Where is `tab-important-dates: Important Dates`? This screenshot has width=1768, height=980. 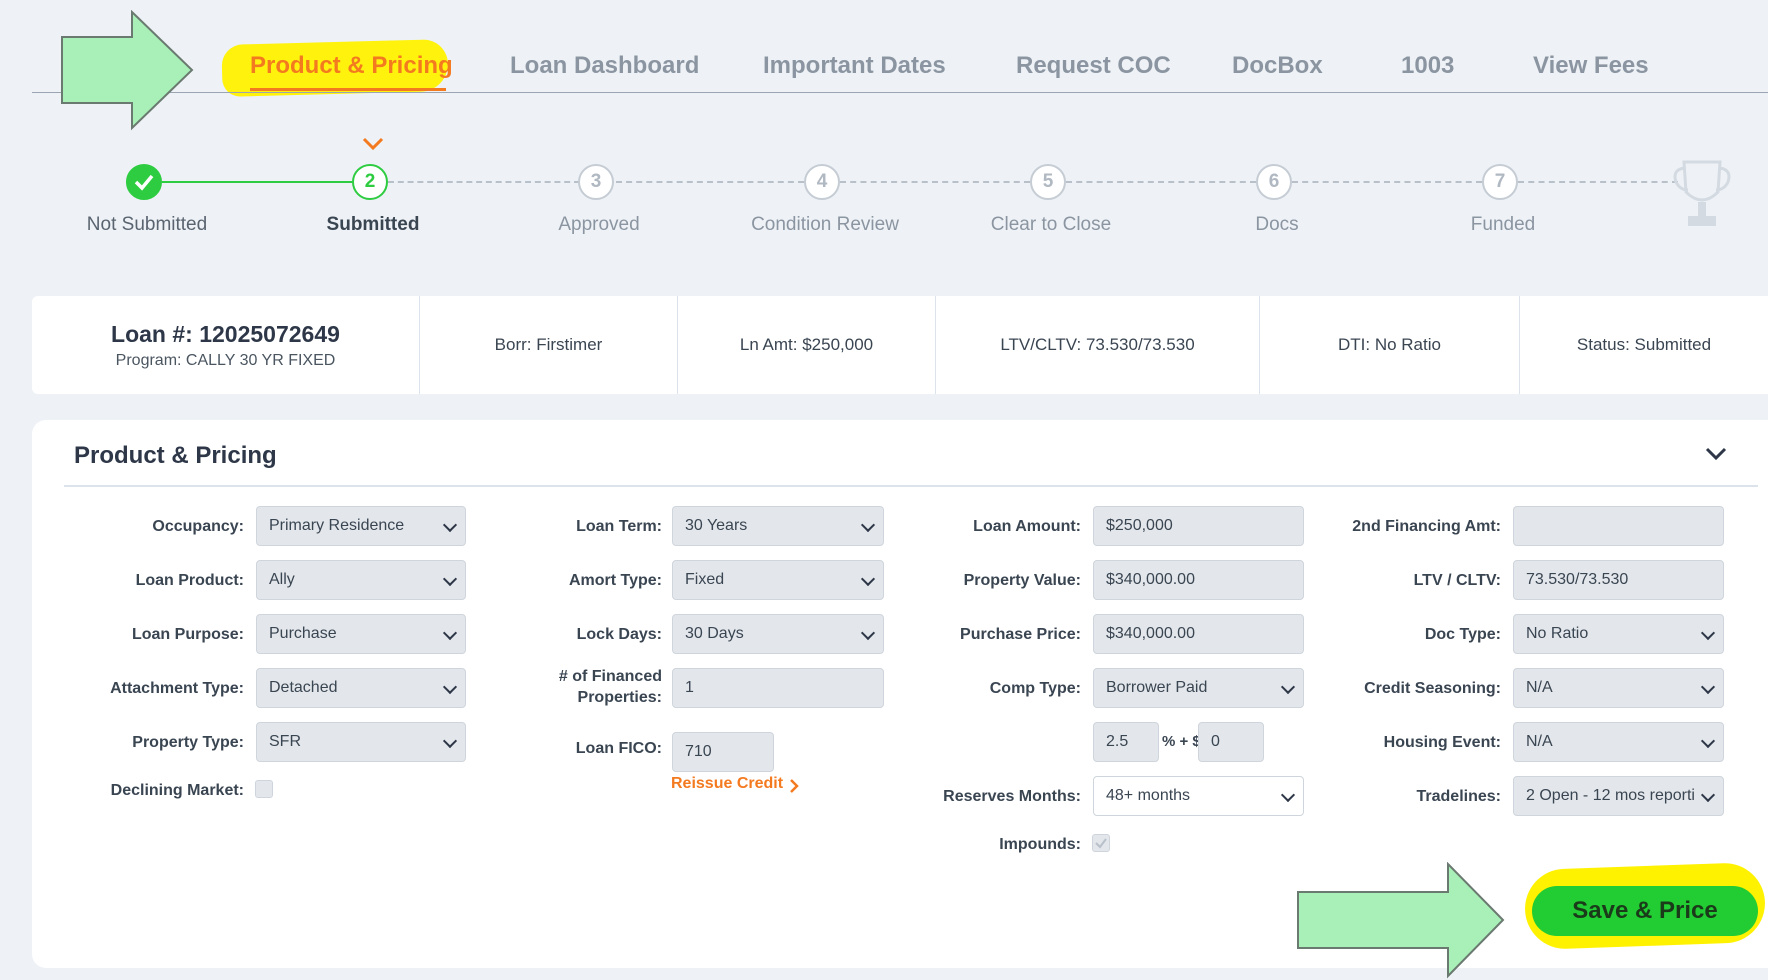 tab-important-dates: Important Dates is located at coordinates (854, 66).